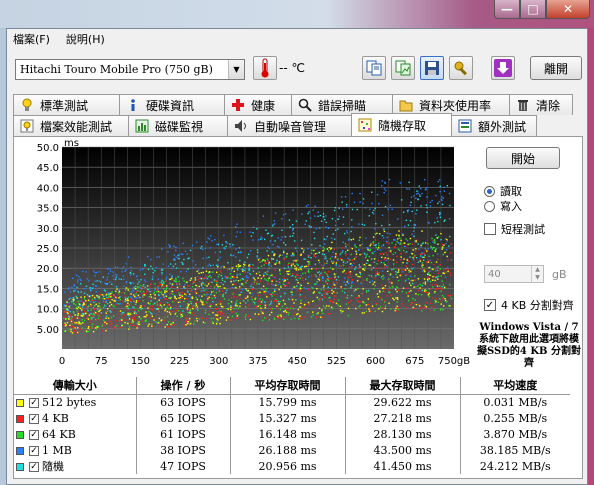  Describe the element at coordinates (289, 125) in the screenshot. I see `tab-noise-management: 自動噪音管理` at that location.